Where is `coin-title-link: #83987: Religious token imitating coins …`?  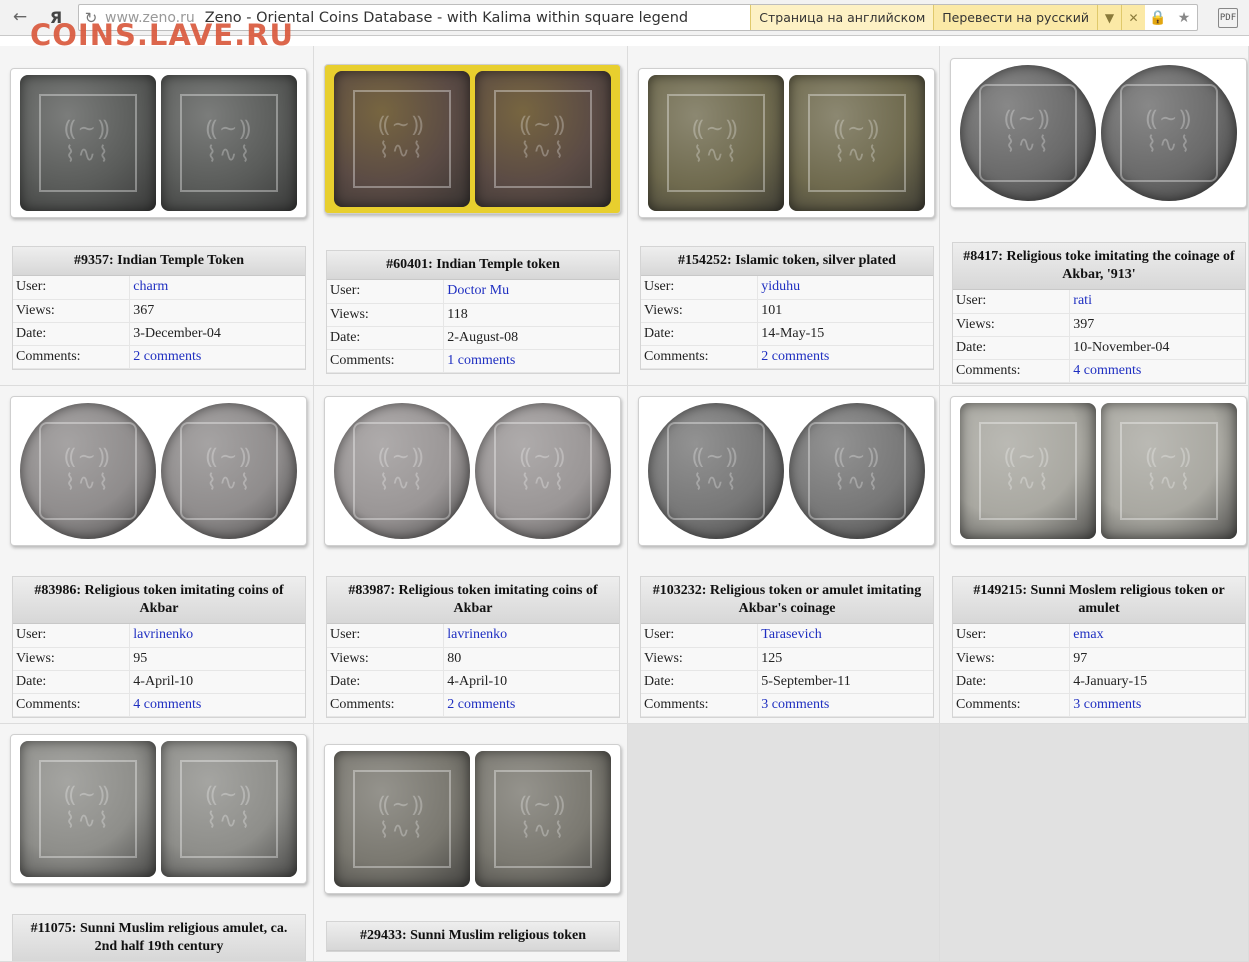 coin-title-link: #83987: Religious token imitating coins … is located at coordinates (473, 600).